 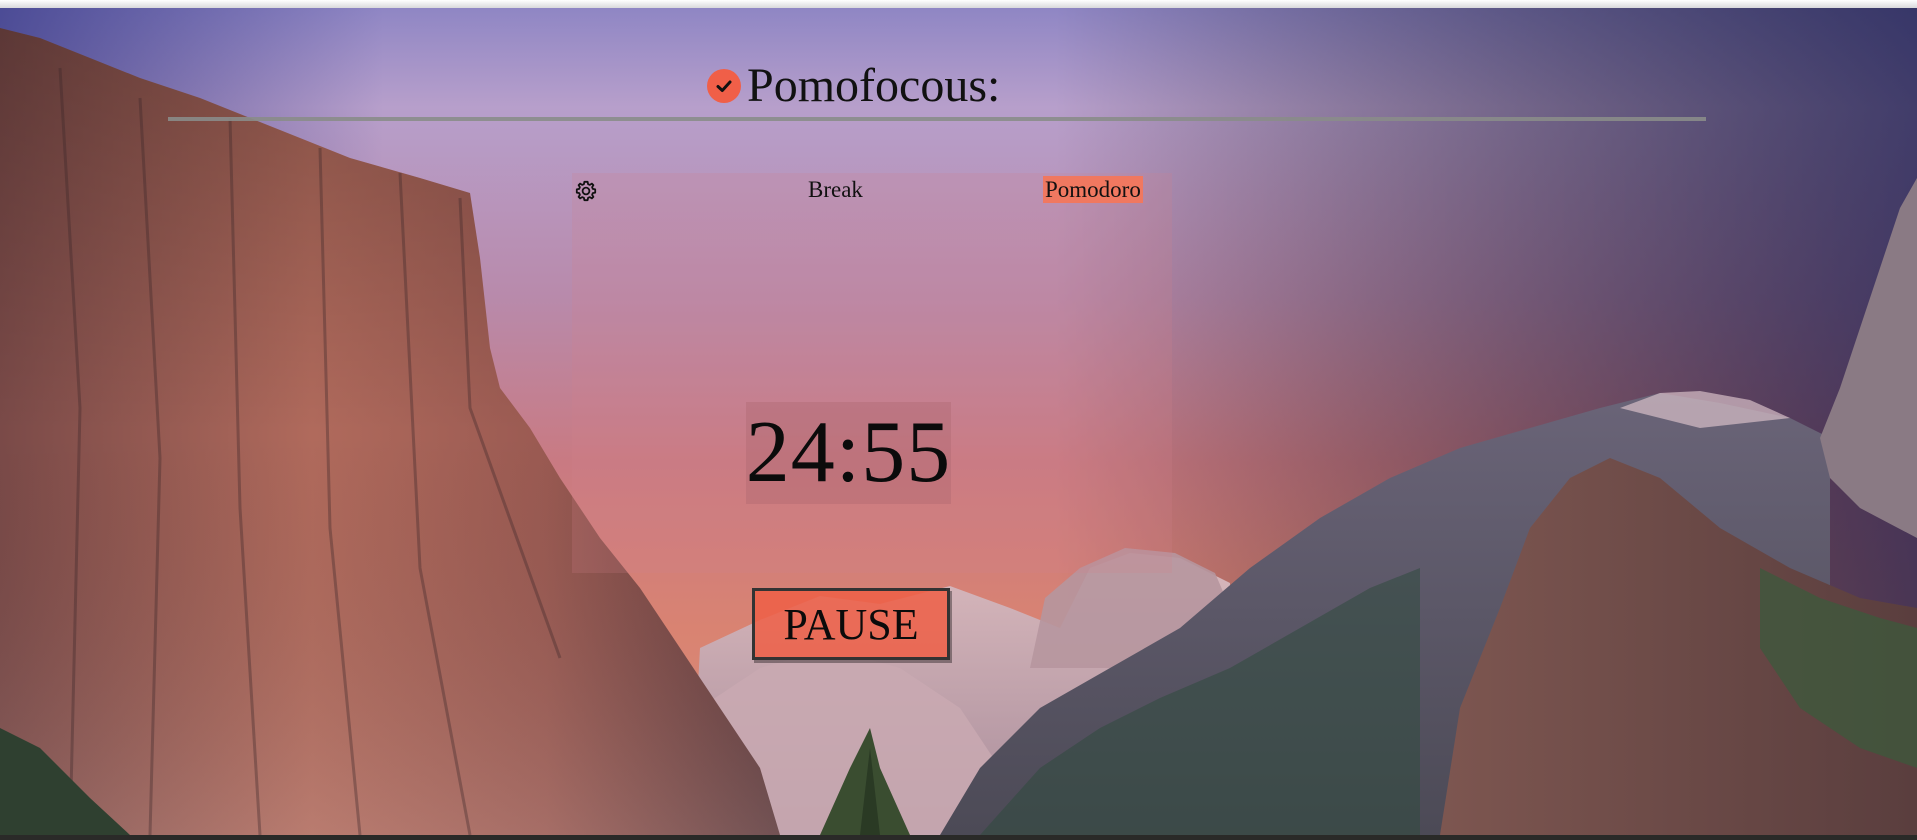 What do you see at coordinates (724, 86) in the screenshot?
I see `check-circle-icon` at bounding box center [724, 86].